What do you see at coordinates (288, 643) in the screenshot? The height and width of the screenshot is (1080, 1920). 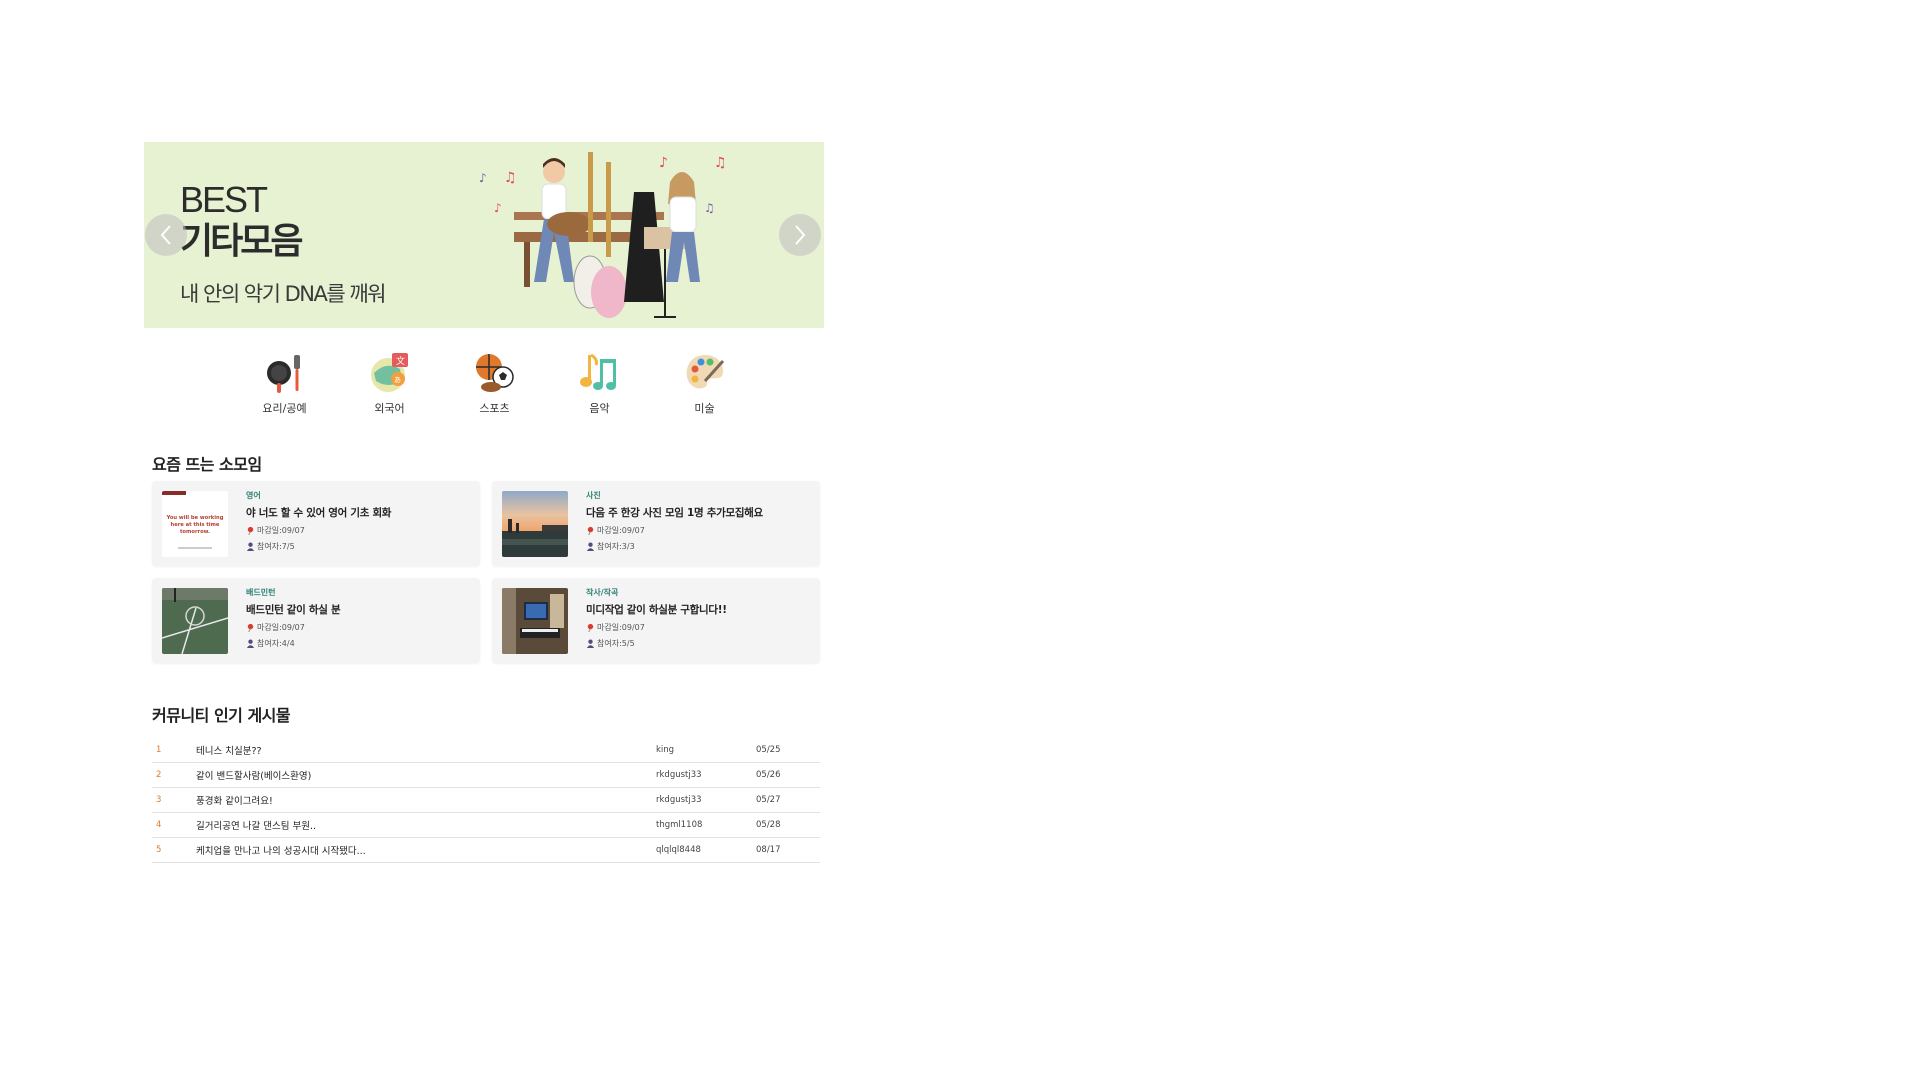 I see `meetup-members-value: 4/4` at bounding box center [288, 643].